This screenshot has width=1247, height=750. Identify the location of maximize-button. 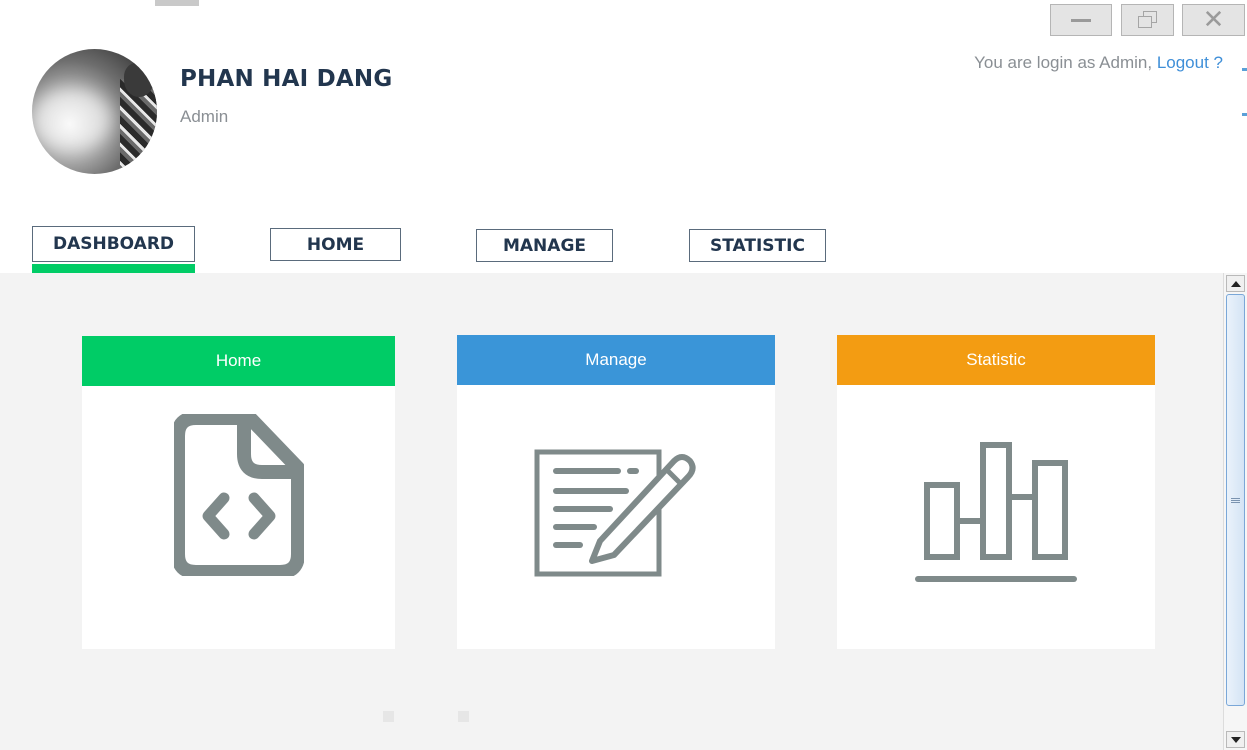
(1147, 20).